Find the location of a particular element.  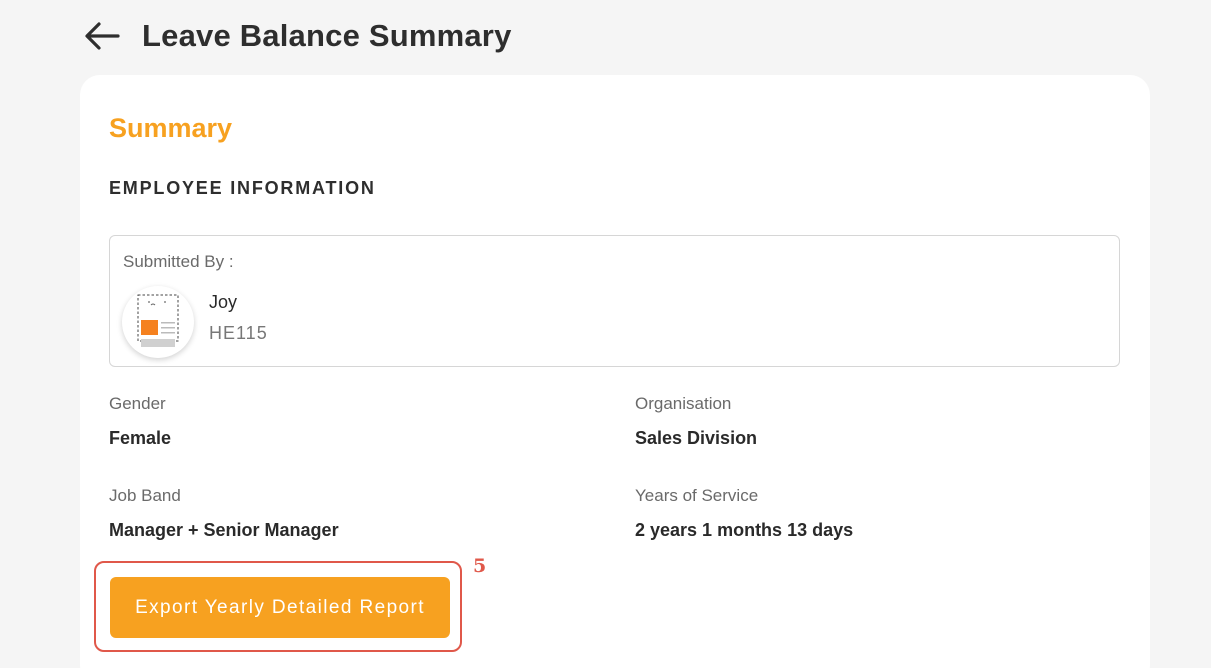

page-title: Leave Balance Summary is located at coordinates (327, 35).